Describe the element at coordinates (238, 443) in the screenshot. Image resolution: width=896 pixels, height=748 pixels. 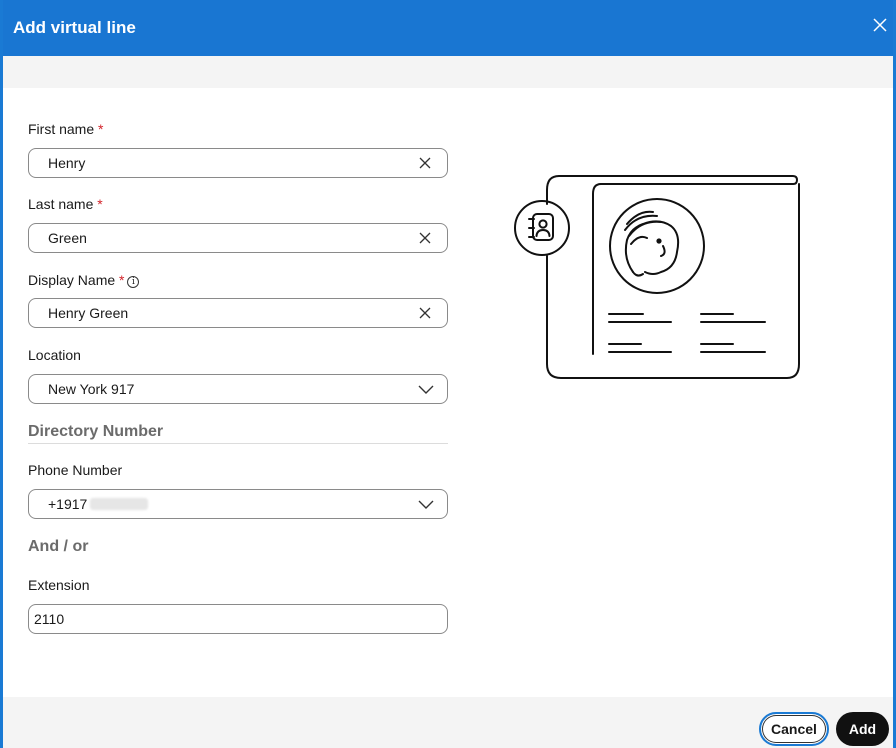
I see `section-divider` at that location.